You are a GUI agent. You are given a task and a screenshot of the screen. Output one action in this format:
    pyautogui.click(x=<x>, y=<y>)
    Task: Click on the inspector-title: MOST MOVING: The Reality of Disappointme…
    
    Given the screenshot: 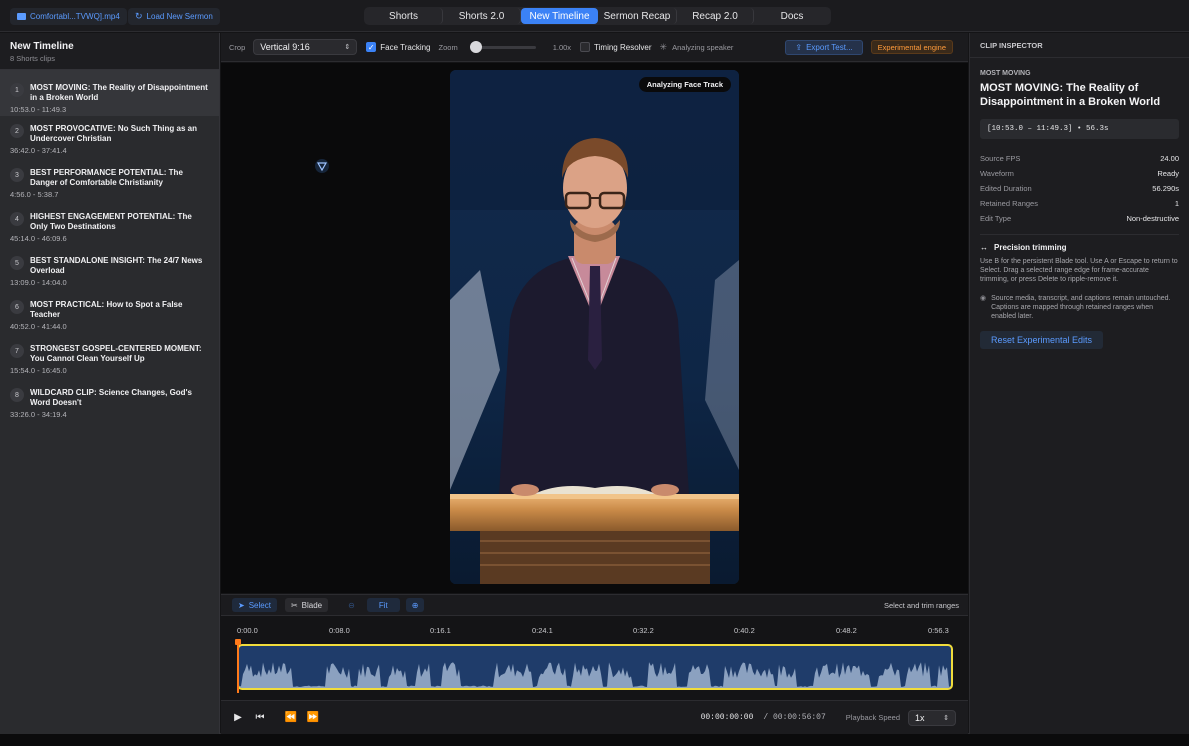 What is the action you would take?
    pyautogui.click(x=1070, y=95)
    